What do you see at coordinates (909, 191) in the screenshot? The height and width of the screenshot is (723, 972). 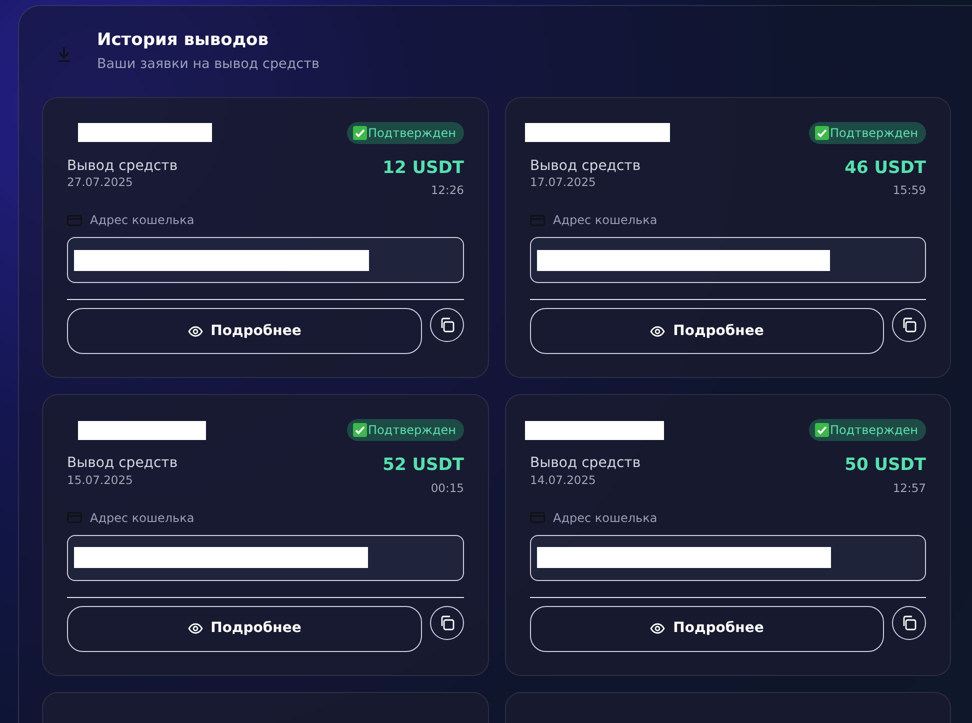 I see `time-text: 15:59` at bounding box center [909, 191].